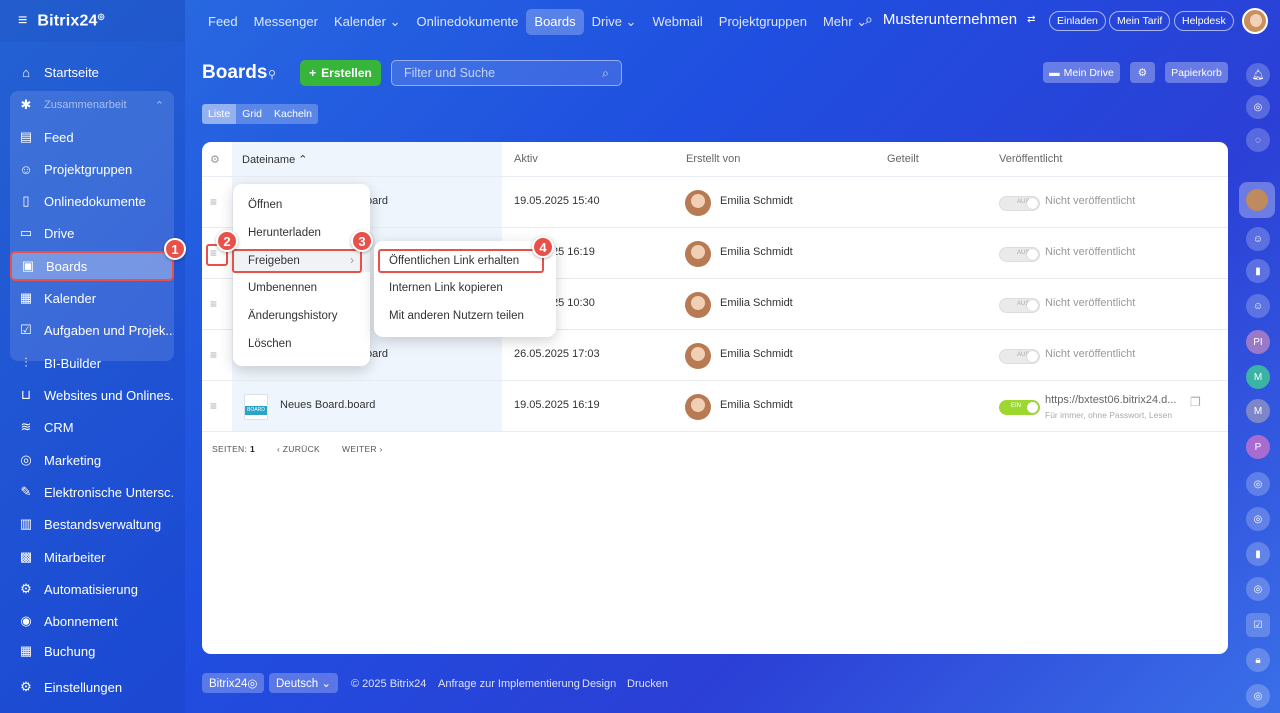  I want to click on nav-kalender: Kalender ⌄, so click(367, 22).